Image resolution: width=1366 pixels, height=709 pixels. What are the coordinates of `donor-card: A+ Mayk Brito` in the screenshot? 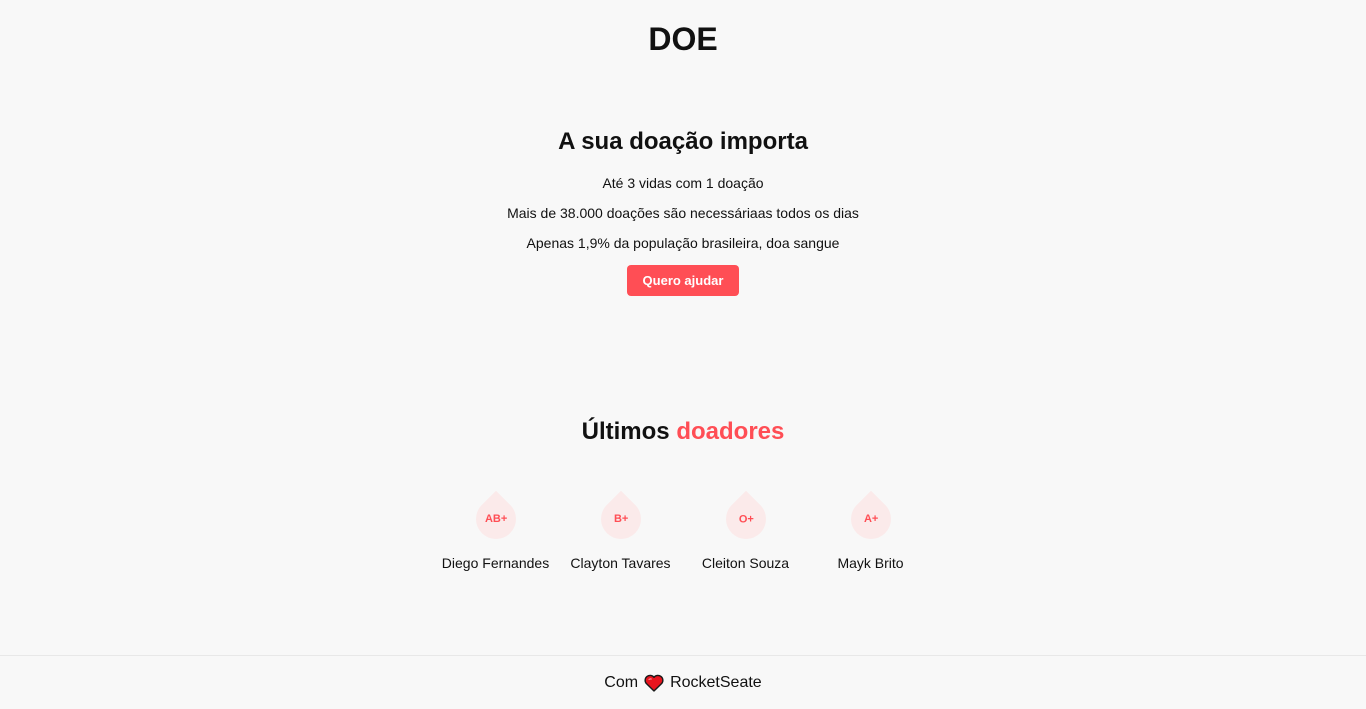 It's located at (870, 530).